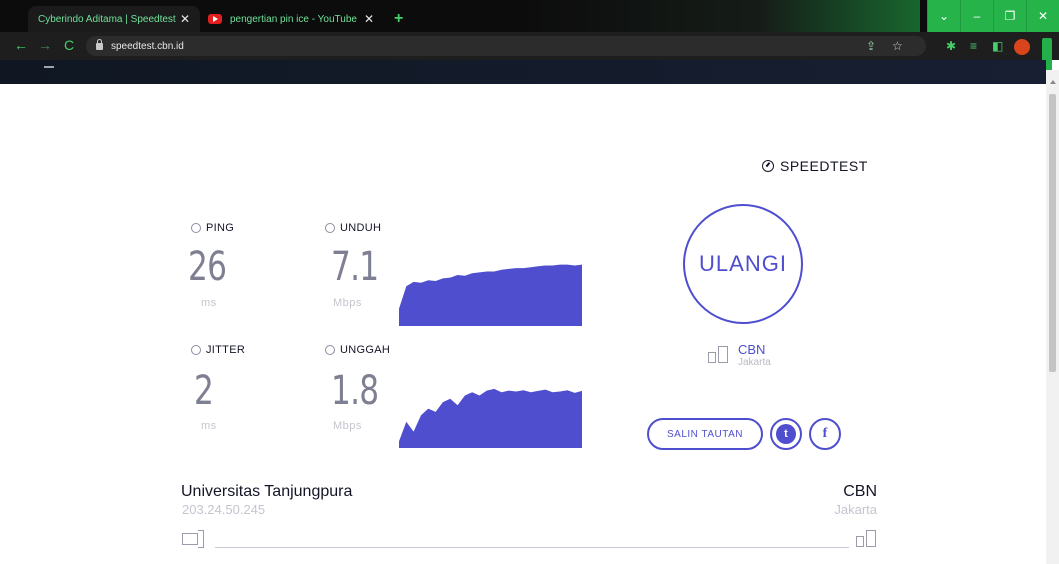  What do you see at coordinates (147, 46) in the screenshot?
I see `url-text: speedtest.cbn.id` at bounding box center [147, 46].